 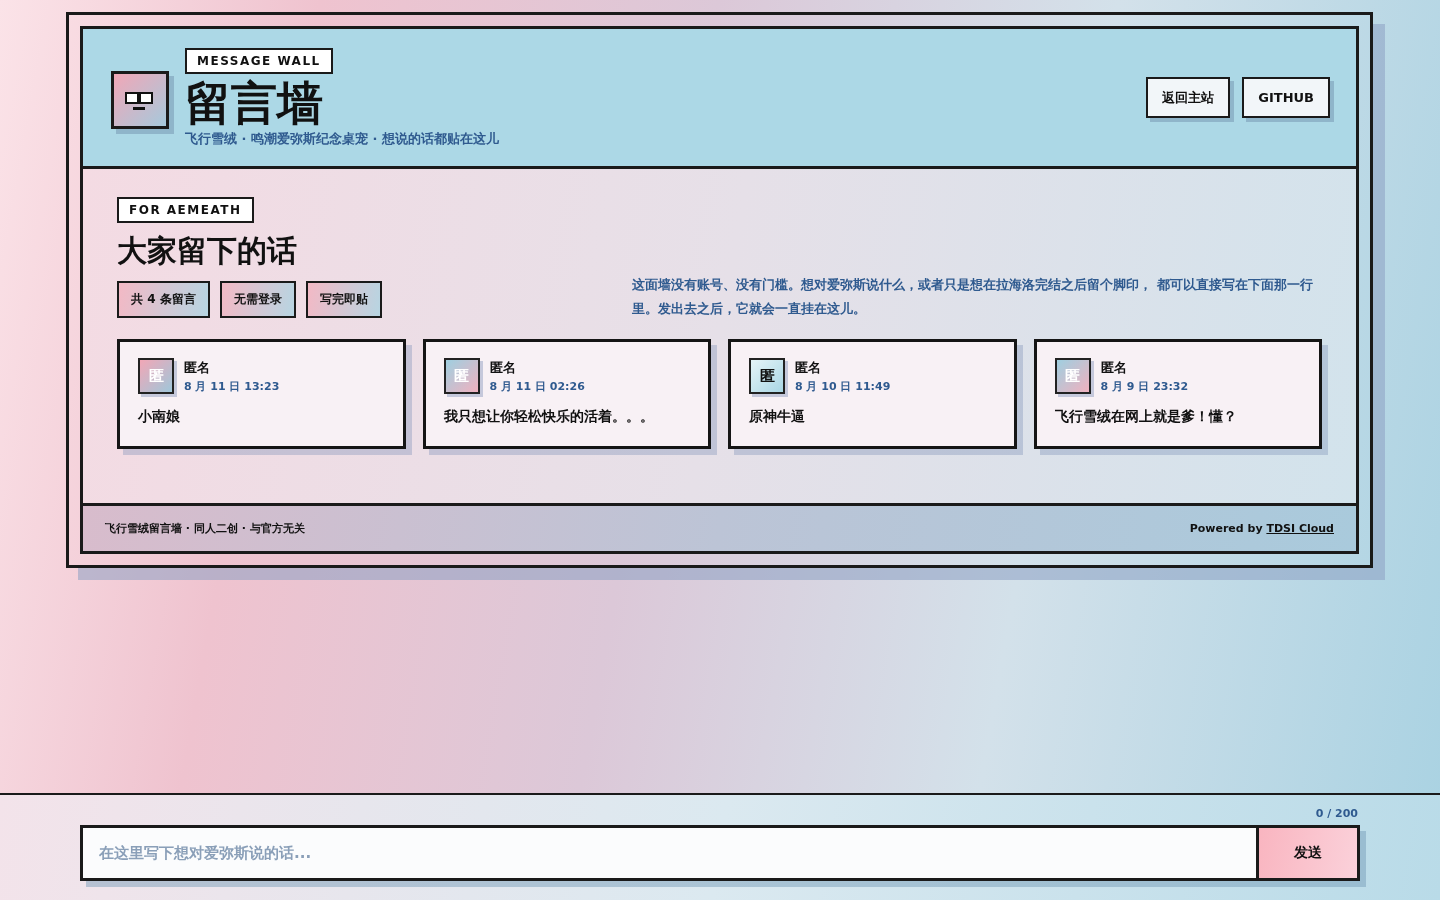 I want to click on info-chip: 共 4 条留言, so click(x=163, y=299).